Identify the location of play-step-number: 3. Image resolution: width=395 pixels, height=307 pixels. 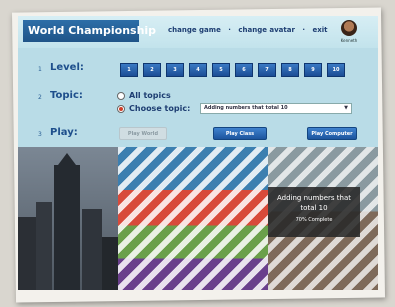
(40, 134).